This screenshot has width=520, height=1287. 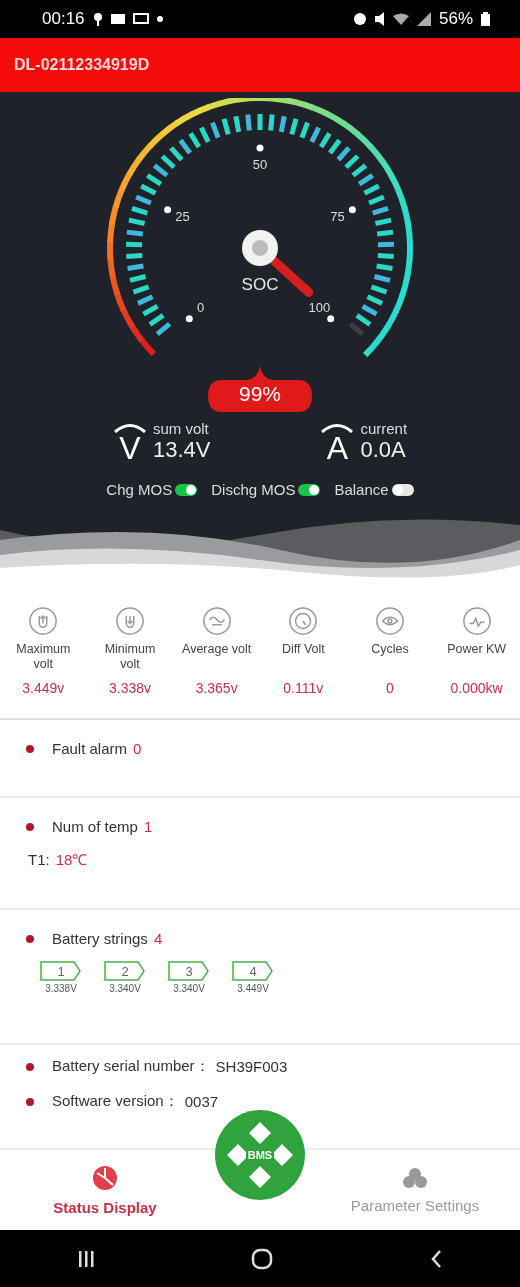 What do you see at coordinates (86, 1258) in the screenshot?
I see `recent-apps-icon` at bounding box center [86, 1258].